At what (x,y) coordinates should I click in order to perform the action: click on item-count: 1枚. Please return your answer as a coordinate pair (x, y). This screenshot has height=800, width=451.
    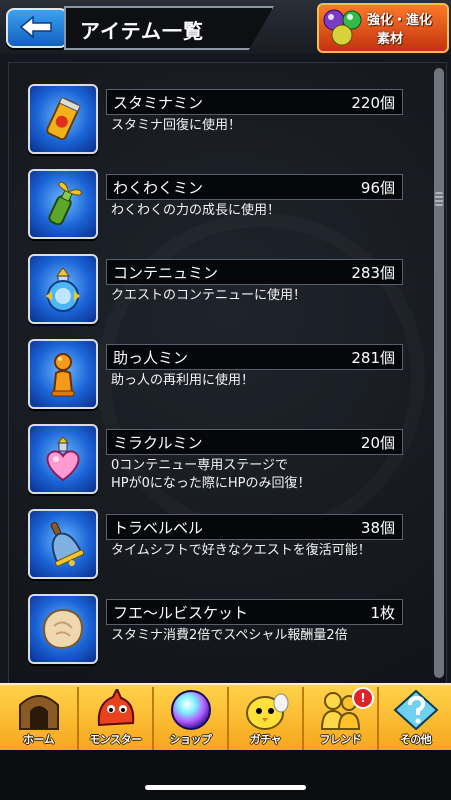
    Looking at the image, I should click on (382, 613).